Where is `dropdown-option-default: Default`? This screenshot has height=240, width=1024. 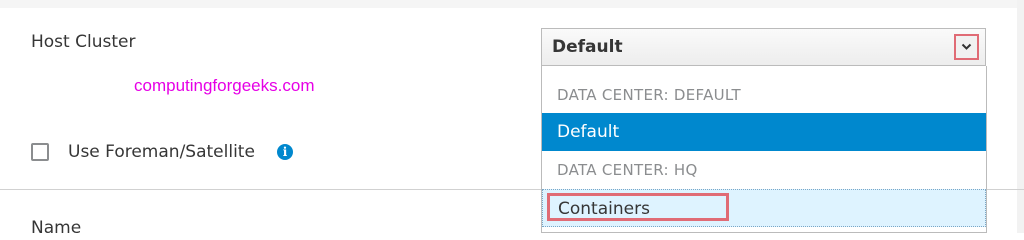
dropdown-option-default: Default is located at coordinates (764, 132).